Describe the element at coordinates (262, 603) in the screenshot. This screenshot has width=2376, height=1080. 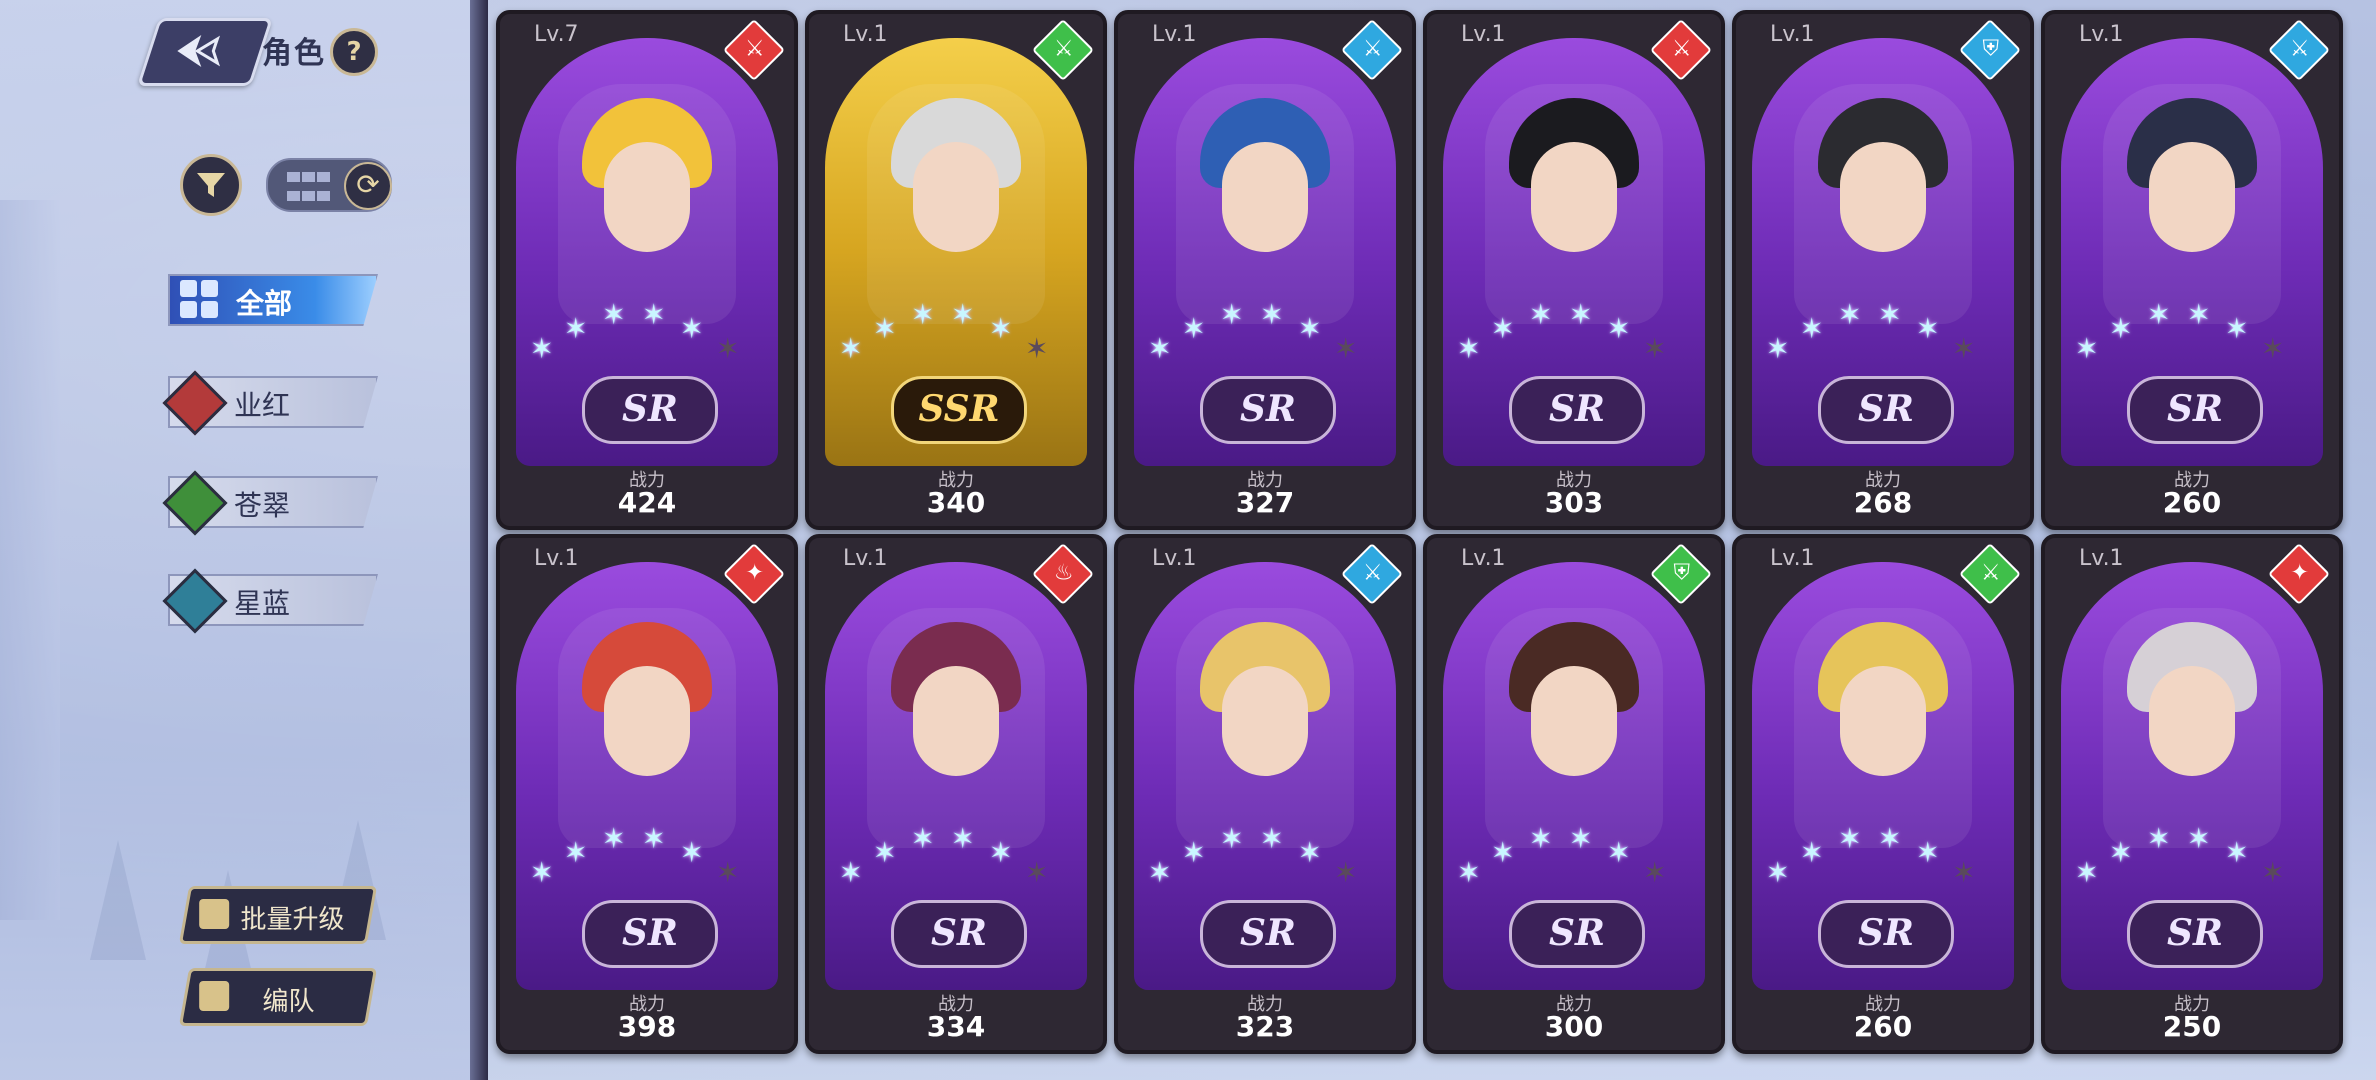
I see `tab-label: 星蓝` at that location.